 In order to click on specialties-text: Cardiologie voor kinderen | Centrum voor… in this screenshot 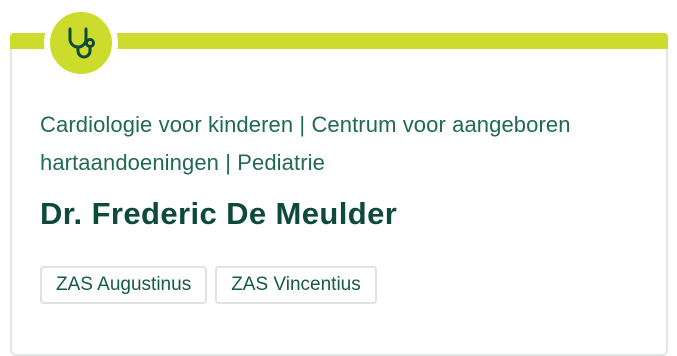, I will do `click(305, 143)`.